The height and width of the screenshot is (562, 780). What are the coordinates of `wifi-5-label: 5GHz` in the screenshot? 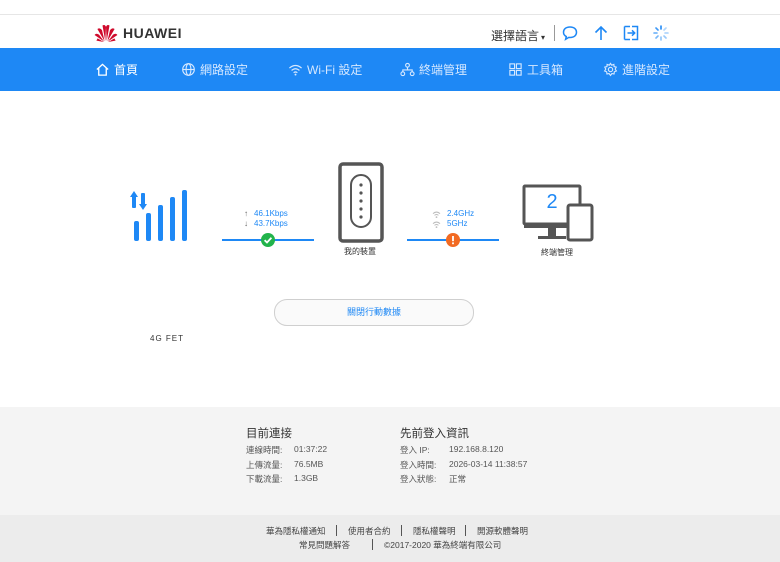 It's located at (457, 223).